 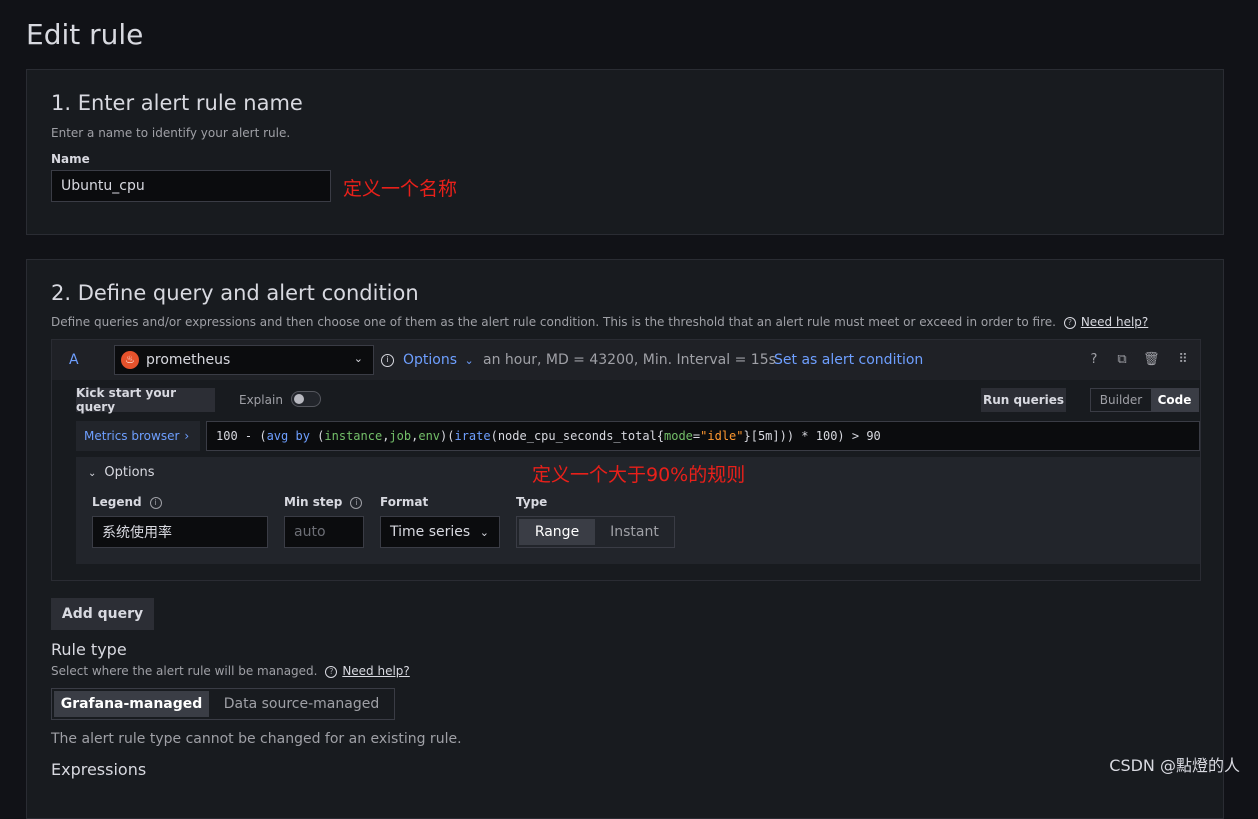 I want to click on metrics-browser-label: Metrics browser, so click(x=132, y=436).